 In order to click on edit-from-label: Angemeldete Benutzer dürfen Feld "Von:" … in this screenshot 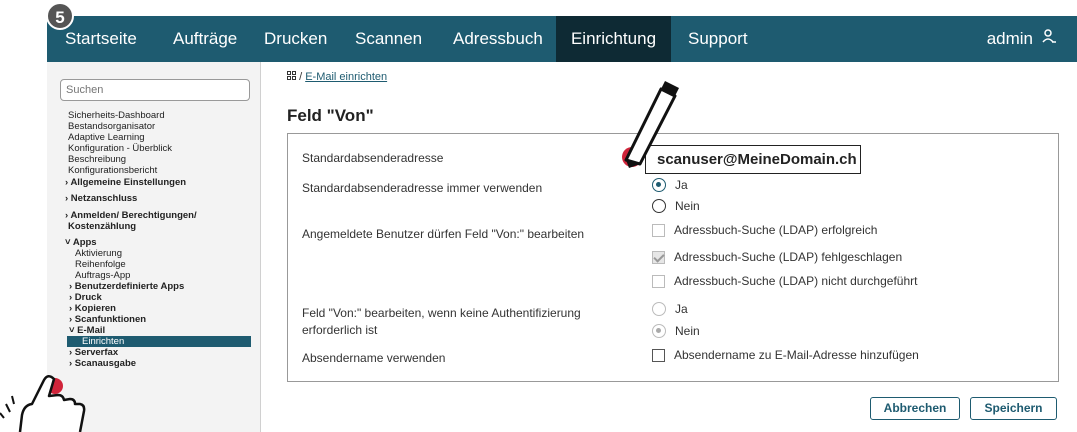, I will do `click(443, 234)`.